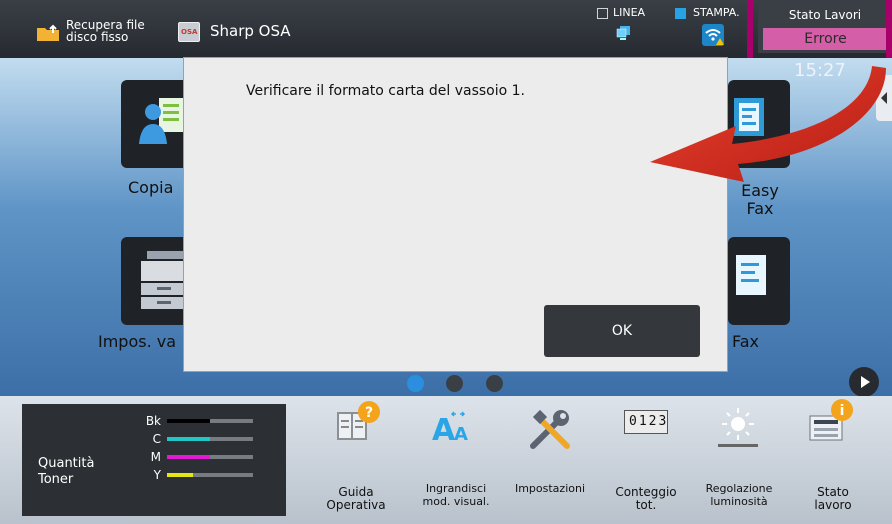  Describe the element at coordinates (456, 495) in the screenshot. I see `ingrandisci-label: Ingrandisci mod. visual.` at that location.